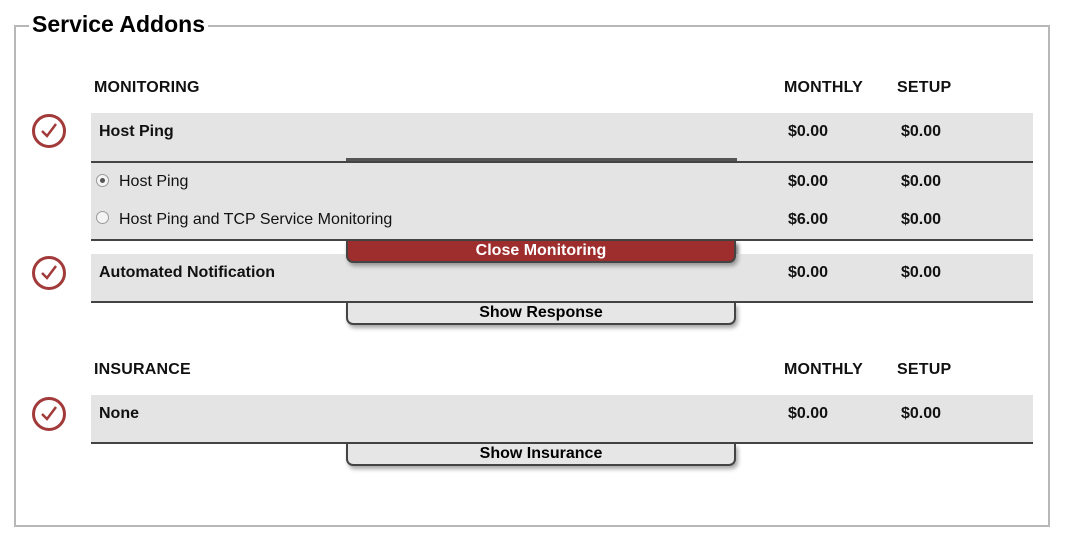 Image resolution: width=1086 pixels, height=549 pixels. What do you see at coordinates (102, 180) in the screenshot?
I see `host-ping-radio` at bounding box center [102, 180].